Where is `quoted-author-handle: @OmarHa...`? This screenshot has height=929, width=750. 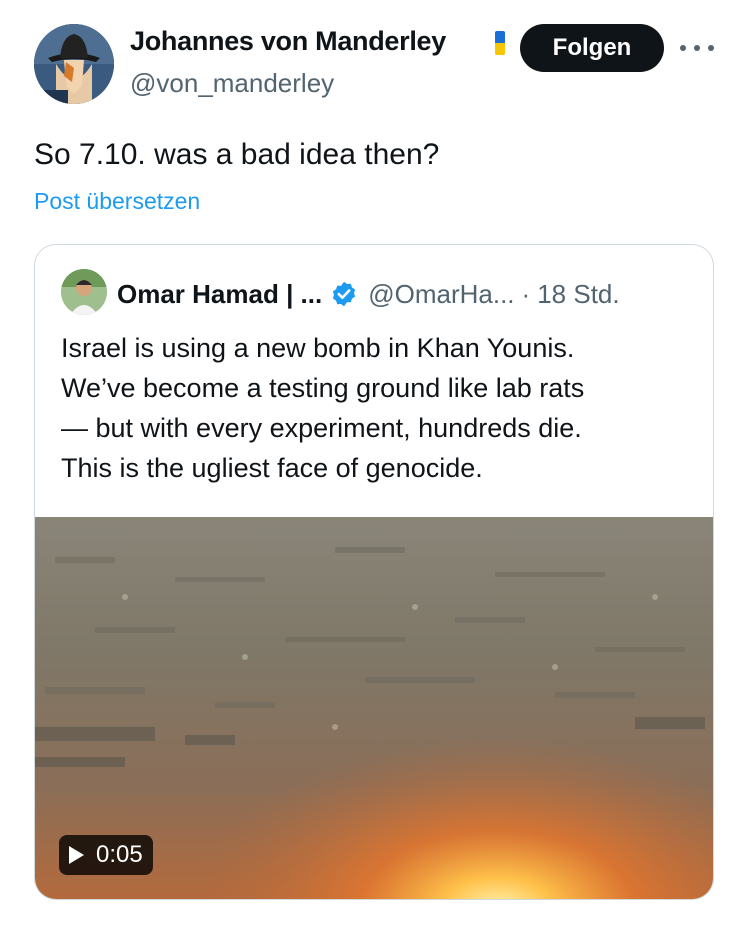
quoted-author-handle: @OmarHa... is located at coordinates (441, 294).